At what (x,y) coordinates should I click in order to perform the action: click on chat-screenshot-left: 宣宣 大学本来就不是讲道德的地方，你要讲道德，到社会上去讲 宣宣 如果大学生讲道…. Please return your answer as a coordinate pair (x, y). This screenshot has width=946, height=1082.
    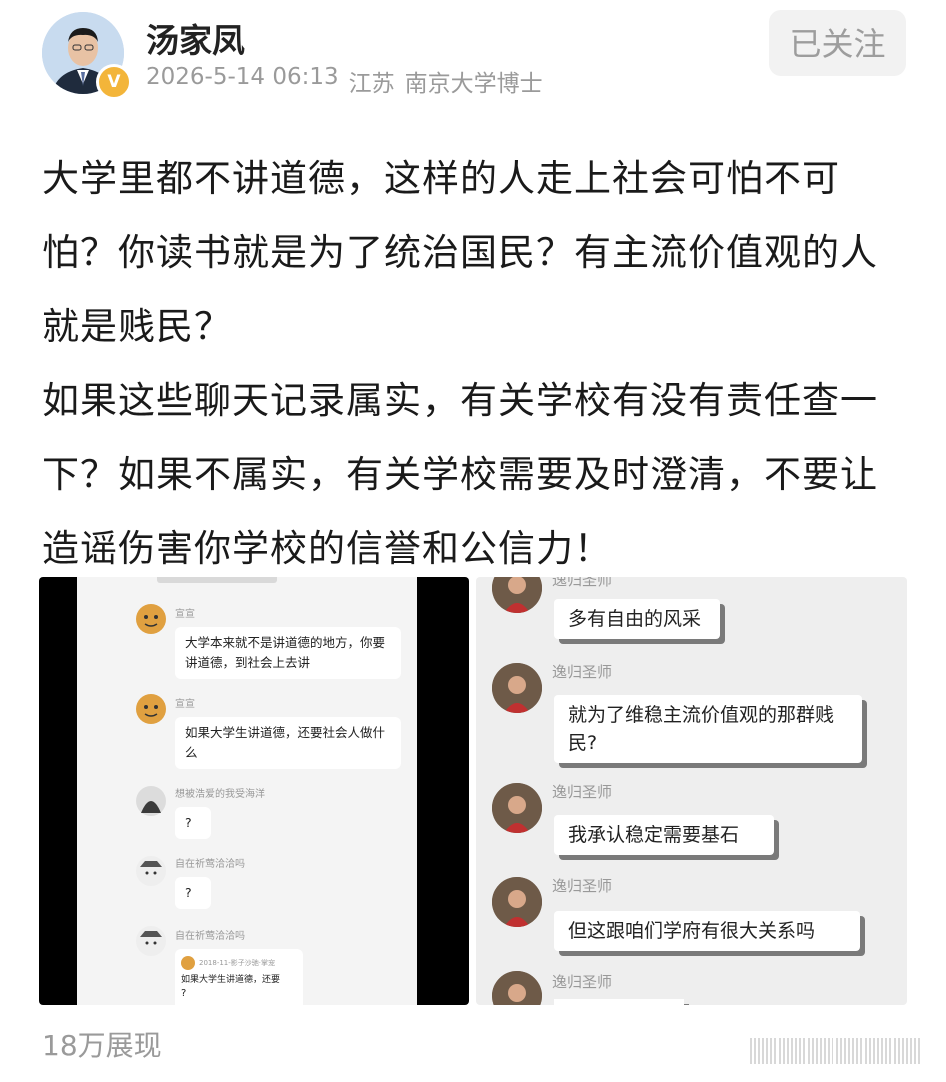
    Looking at the image, I should click on (247, 791).